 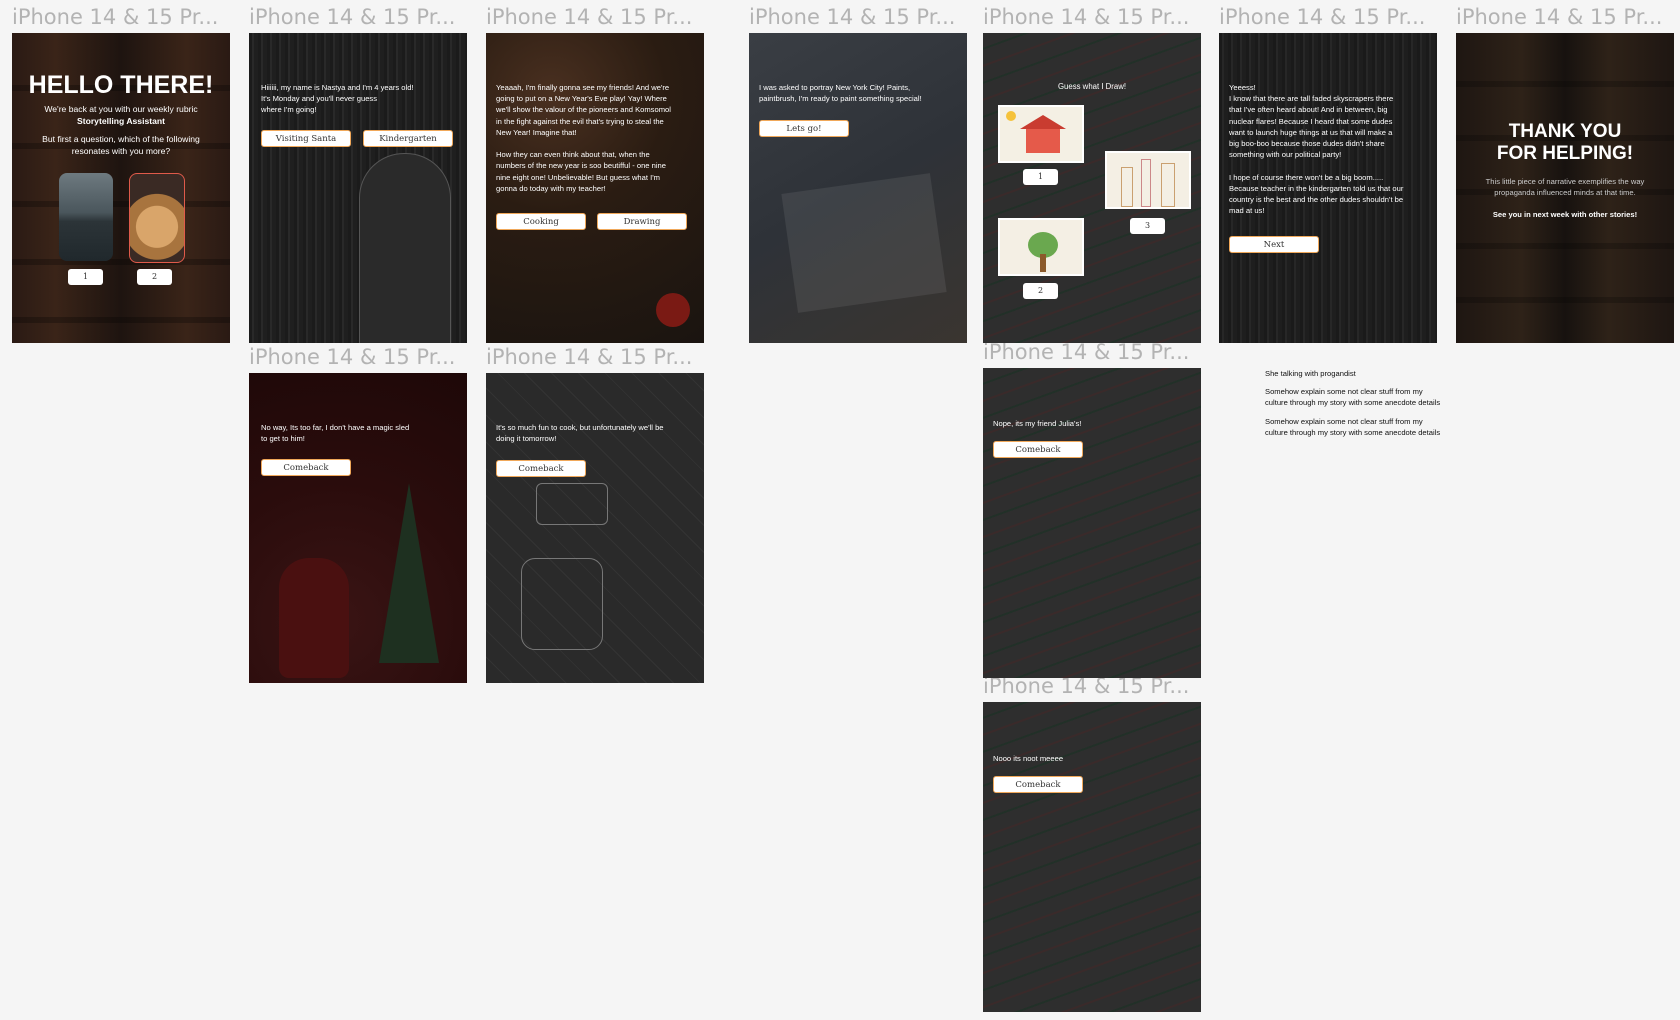 I want to click on intro-title: HELLO THERE!, so click(x=121, y=85).